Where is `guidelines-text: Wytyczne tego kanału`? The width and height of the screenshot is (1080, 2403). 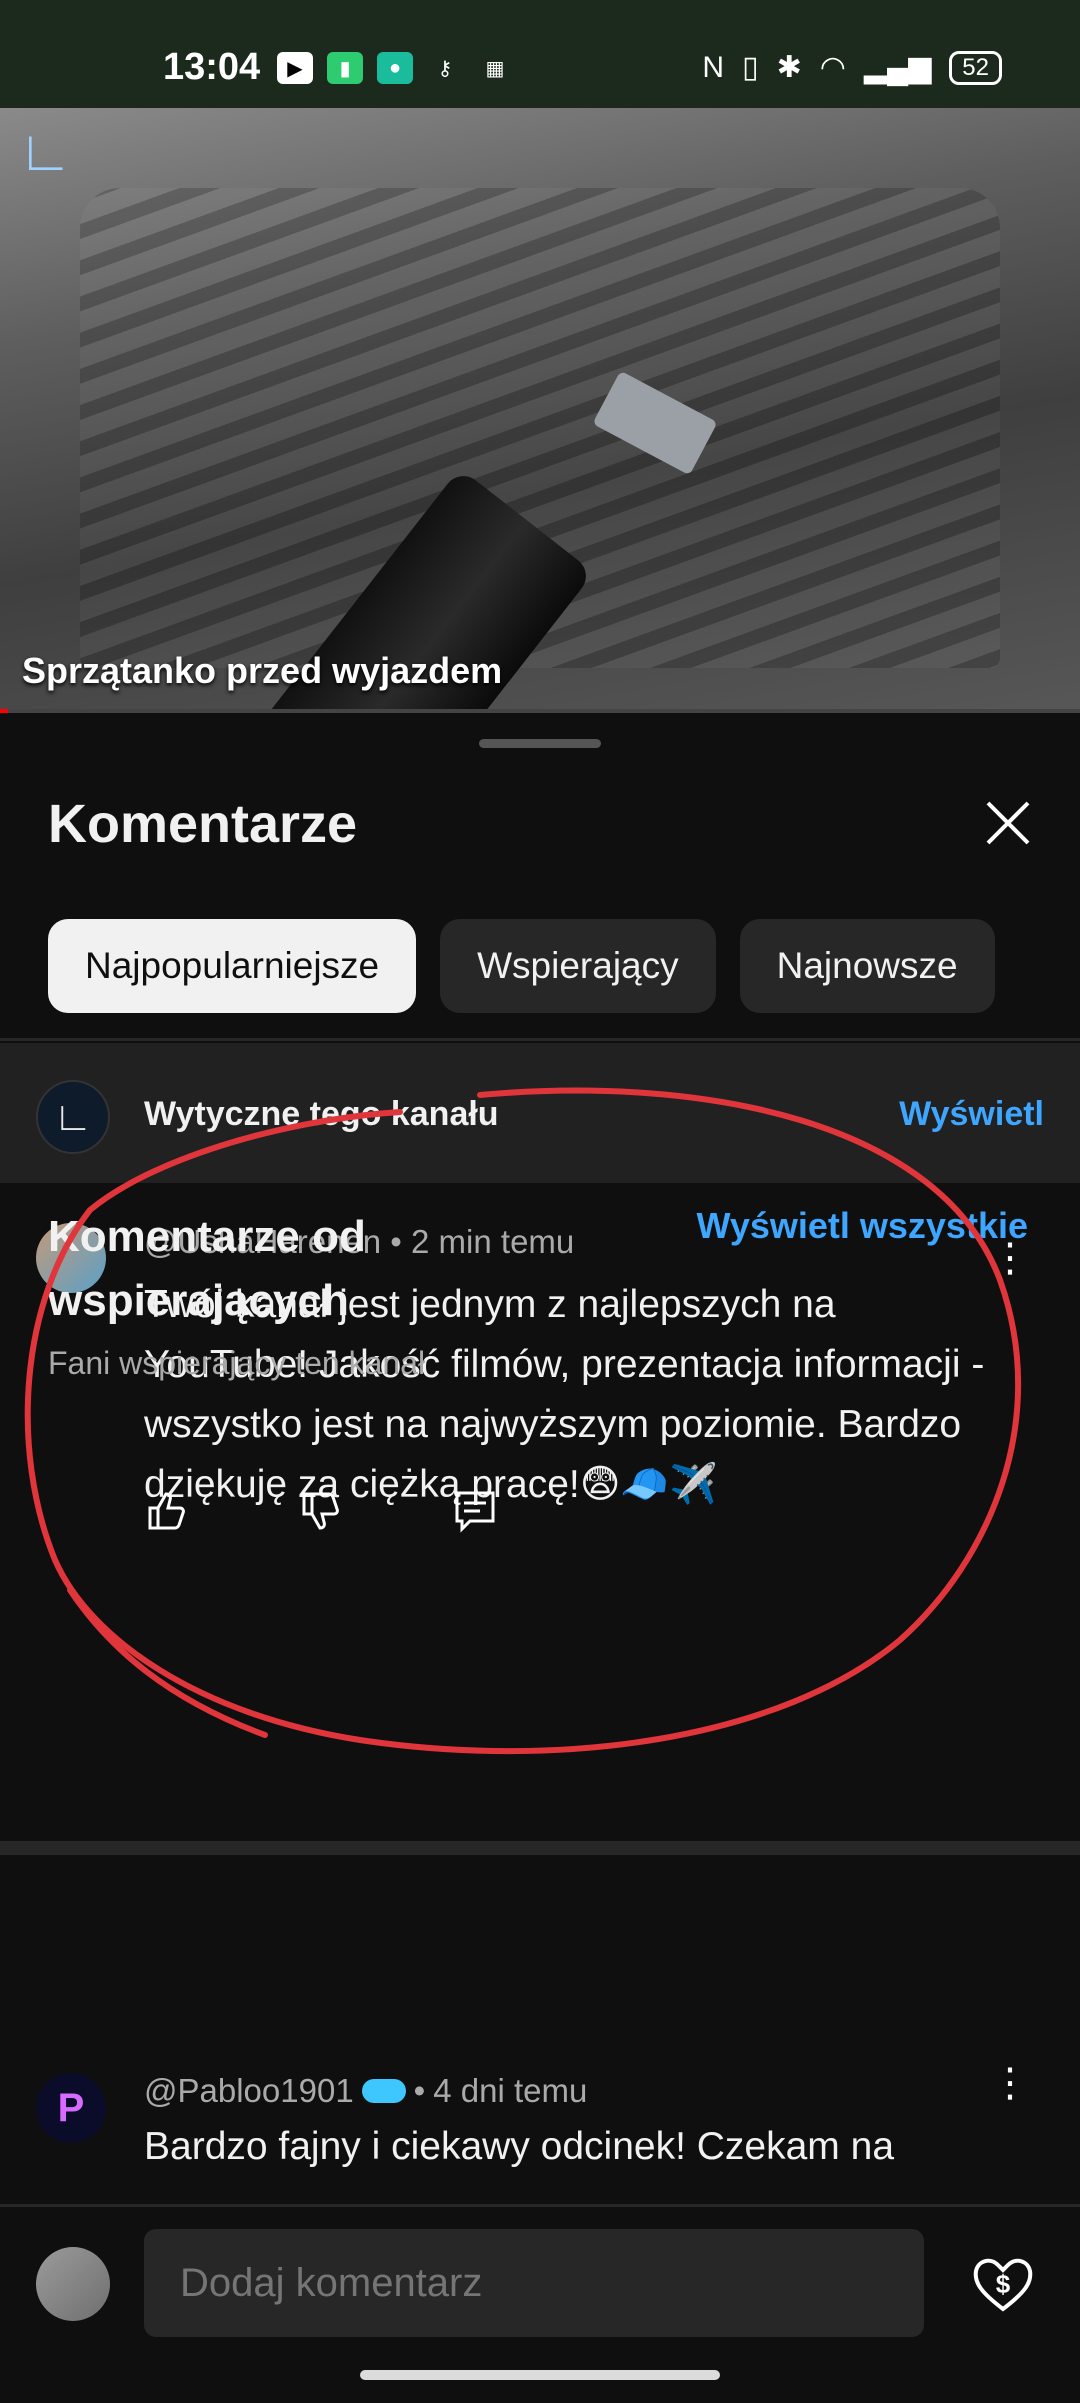 guidelines-text: Wytyczne tego kanału is located at coordinates (321, 1114).